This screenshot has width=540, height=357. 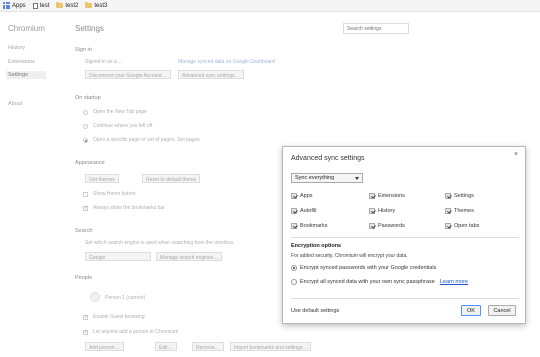 What do you see at coordinates (26, 28) in the screenshot?
I see `brand-title: Chromium` at bounding box center [26, 28].